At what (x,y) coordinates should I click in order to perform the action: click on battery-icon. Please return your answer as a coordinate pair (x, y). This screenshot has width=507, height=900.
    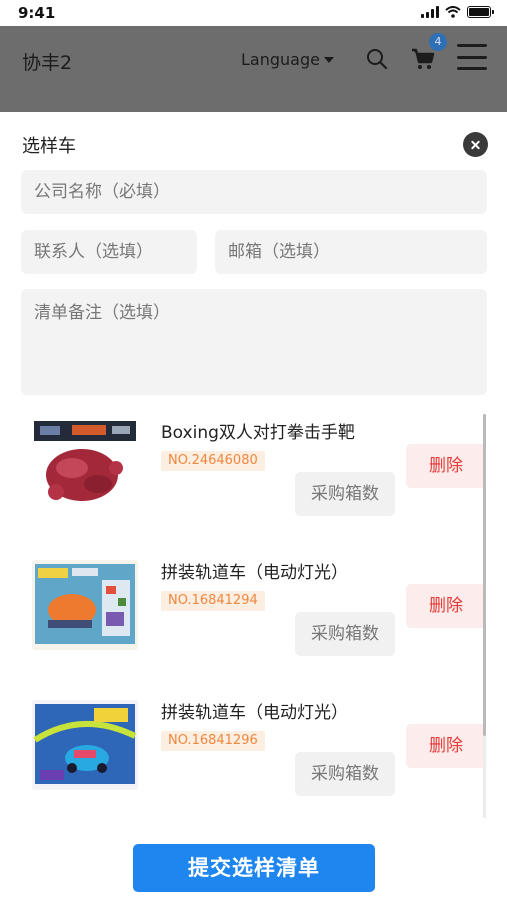
    Looking at the image, I should click on (480, 12).